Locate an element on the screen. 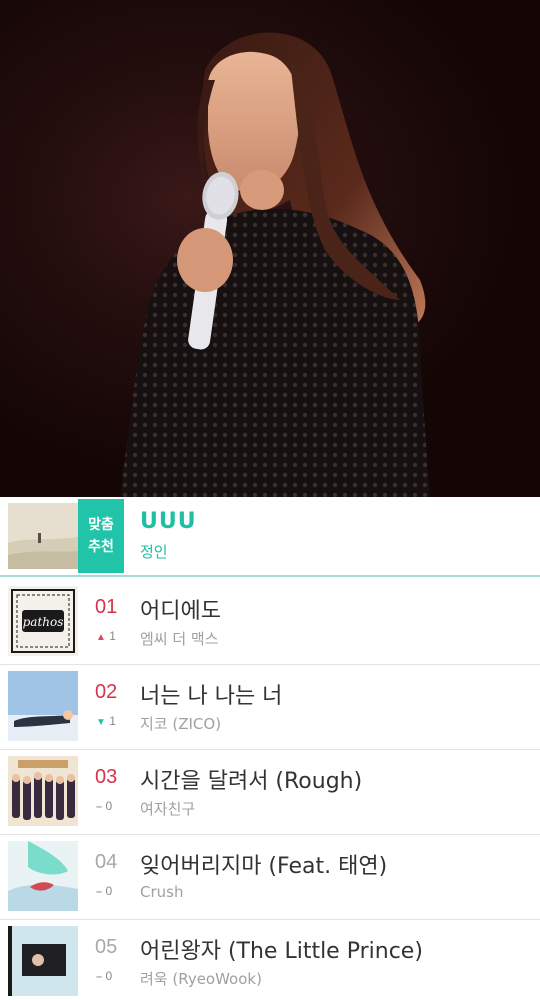 Image resolution: width=540 pixels, height=1000 pixels. rank-change: ▲ 1 is located at coordinates (106, 636).